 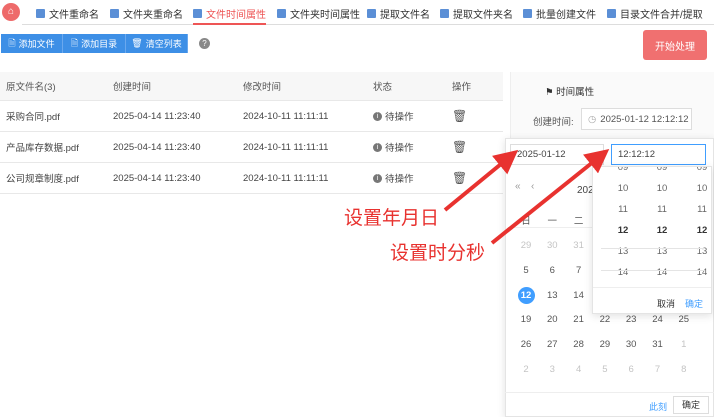 I want to click on annotation-date: 设置年月日, so click(x=392, y=218).